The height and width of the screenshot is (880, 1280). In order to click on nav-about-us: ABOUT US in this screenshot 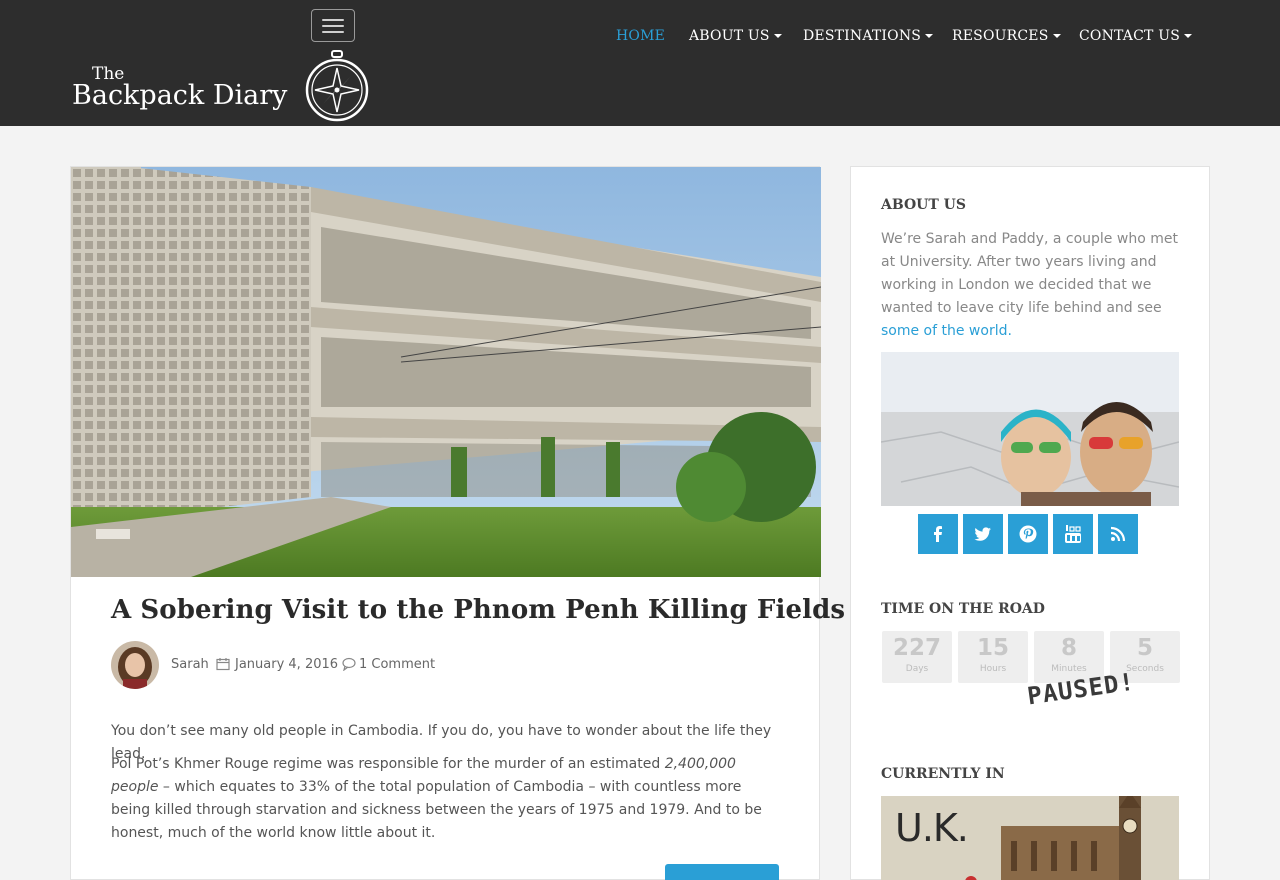, I will do `click(735, 36)`.